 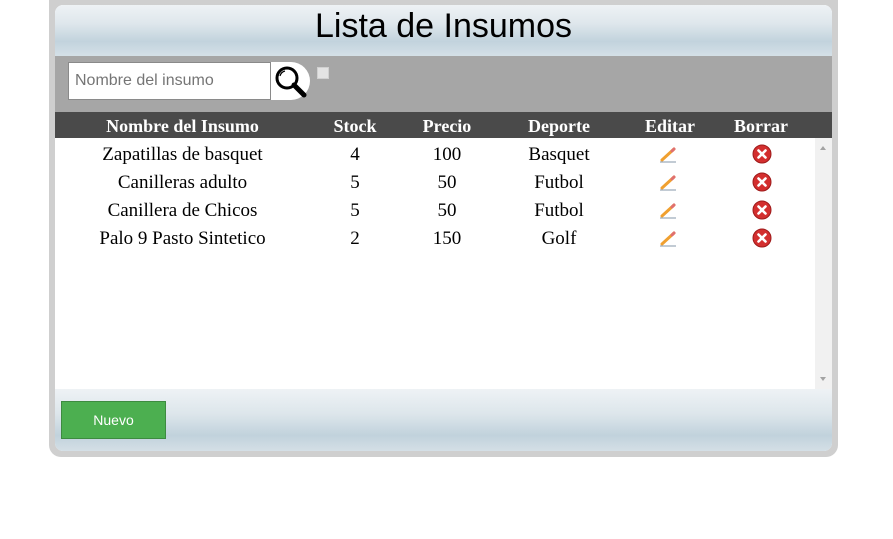 What do you see at coordinates (447, 125) in the screenshot?
I see `header-precio: Precio` at bounding box center [447, 125].